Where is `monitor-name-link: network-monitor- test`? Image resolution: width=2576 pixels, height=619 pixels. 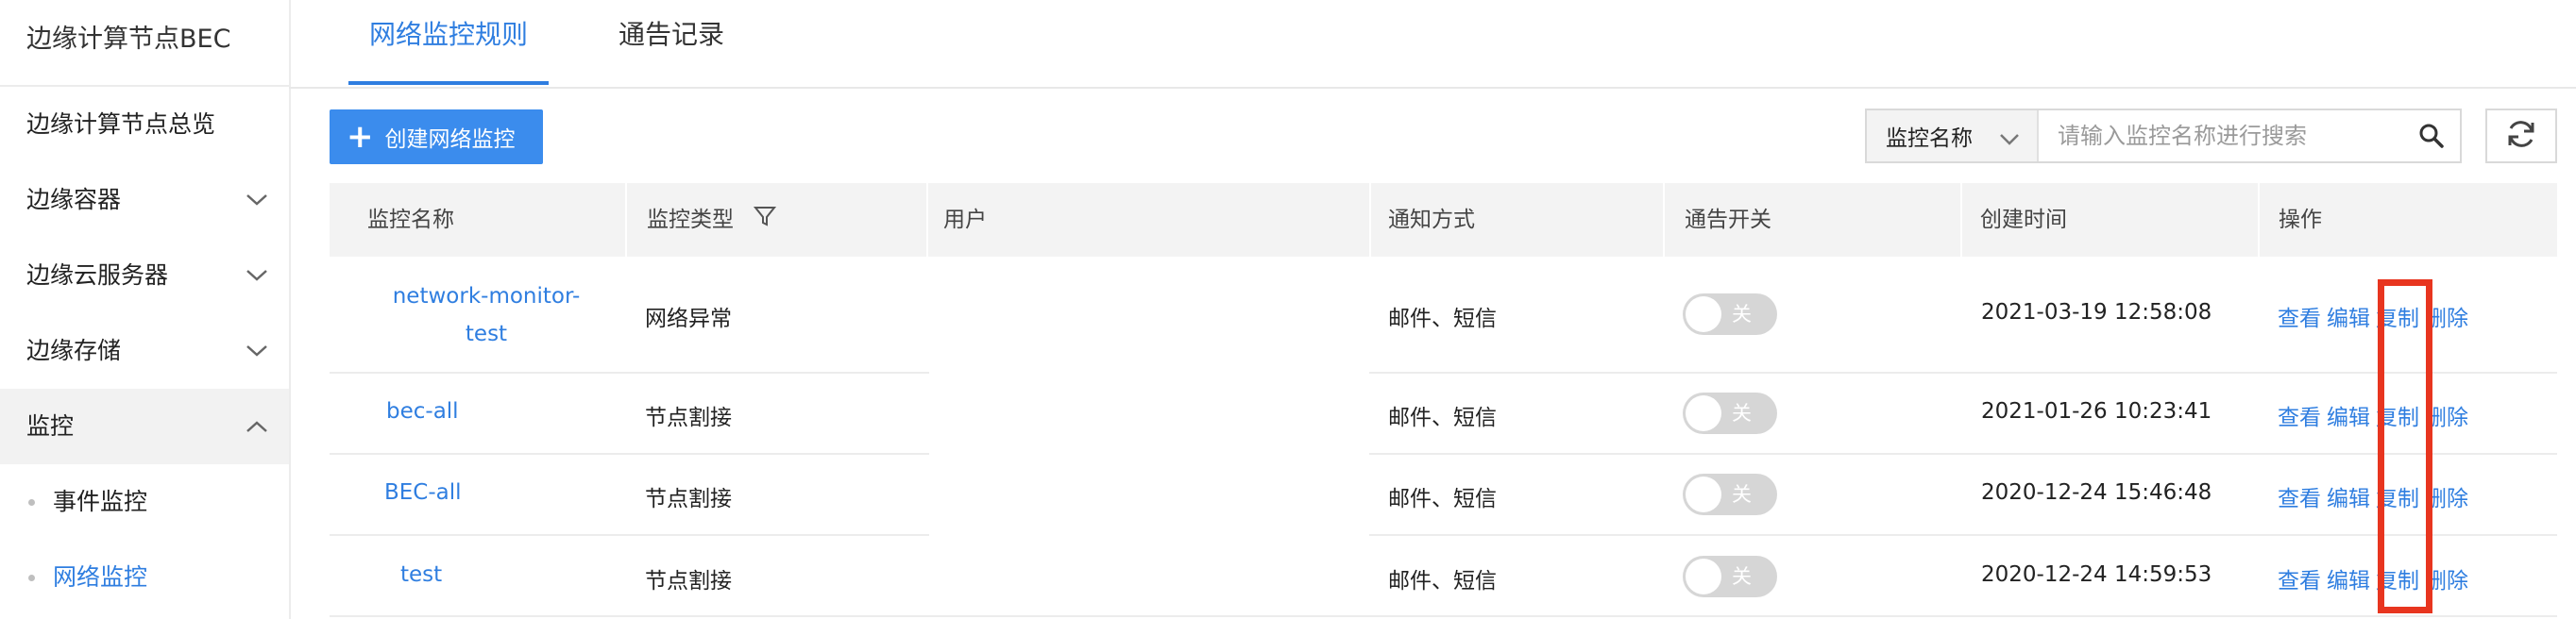 monitor-name-link: network-monitor- test is located at coordinates (486, 315).